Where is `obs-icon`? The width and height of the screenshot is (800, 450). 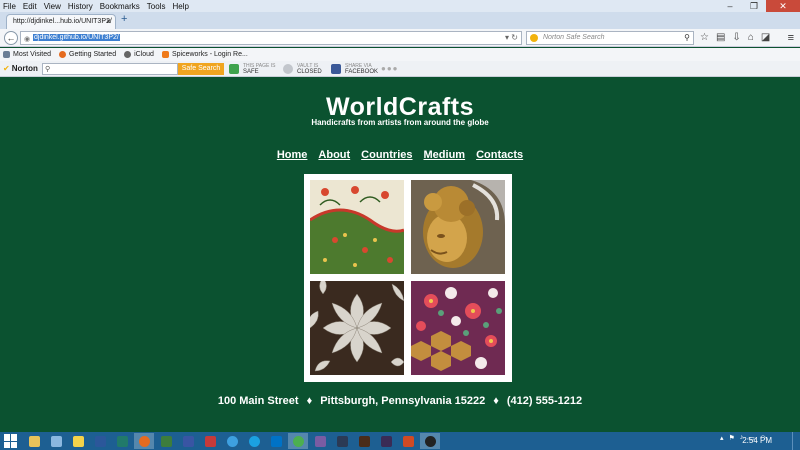
obs-icon is located at coordinates (430, 441).